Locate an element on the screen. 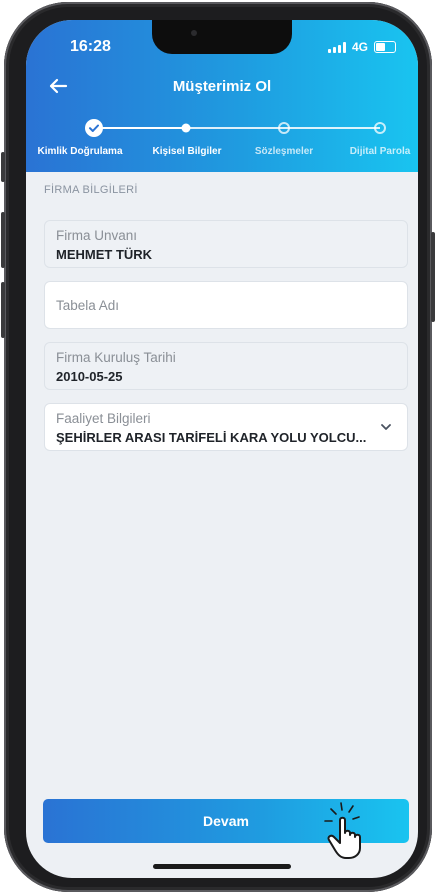  status-icons: 4G is located at coordinates (361, 47).